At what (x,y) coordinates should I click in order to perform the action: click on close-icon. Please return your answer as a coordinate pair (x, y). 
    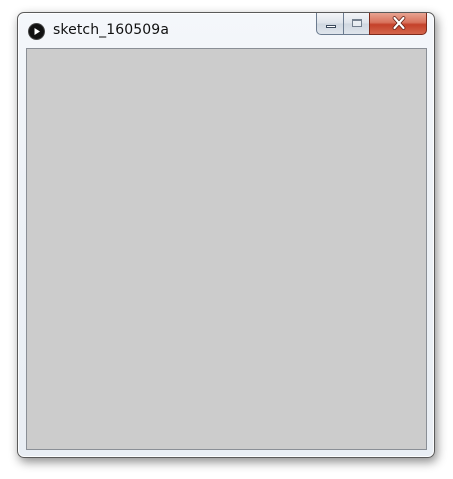
    Looking at the image, I should click on (399, 23).